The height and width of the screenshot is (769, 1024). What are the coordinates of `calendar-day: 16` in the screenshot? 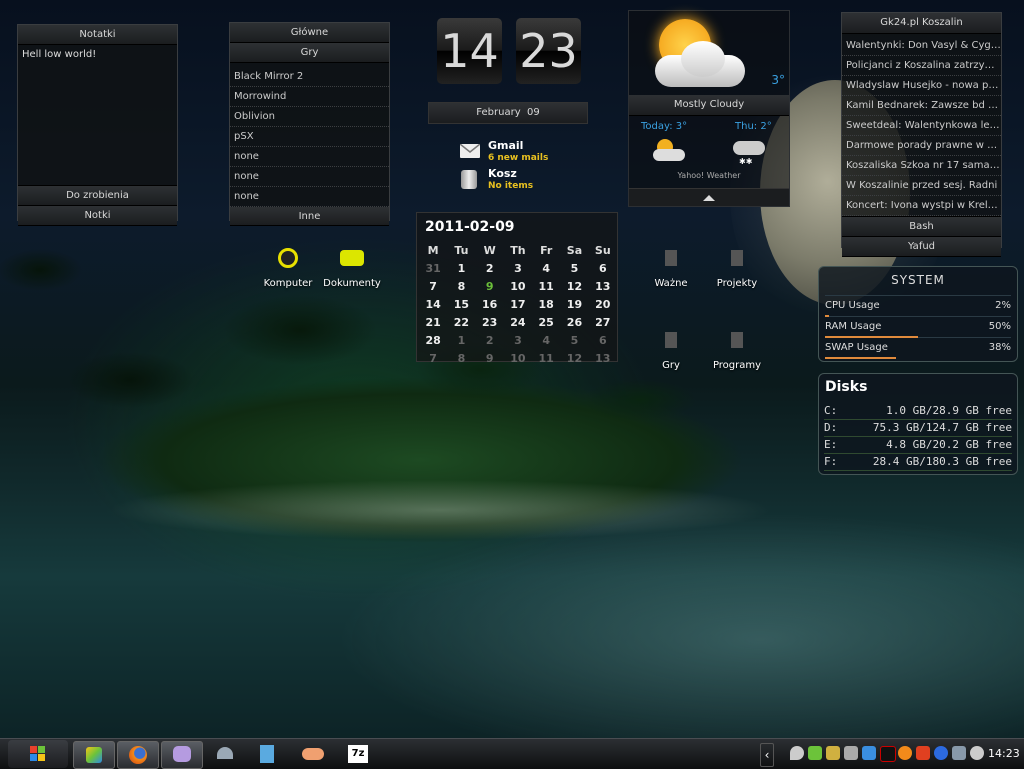 It's located at (490, 304).